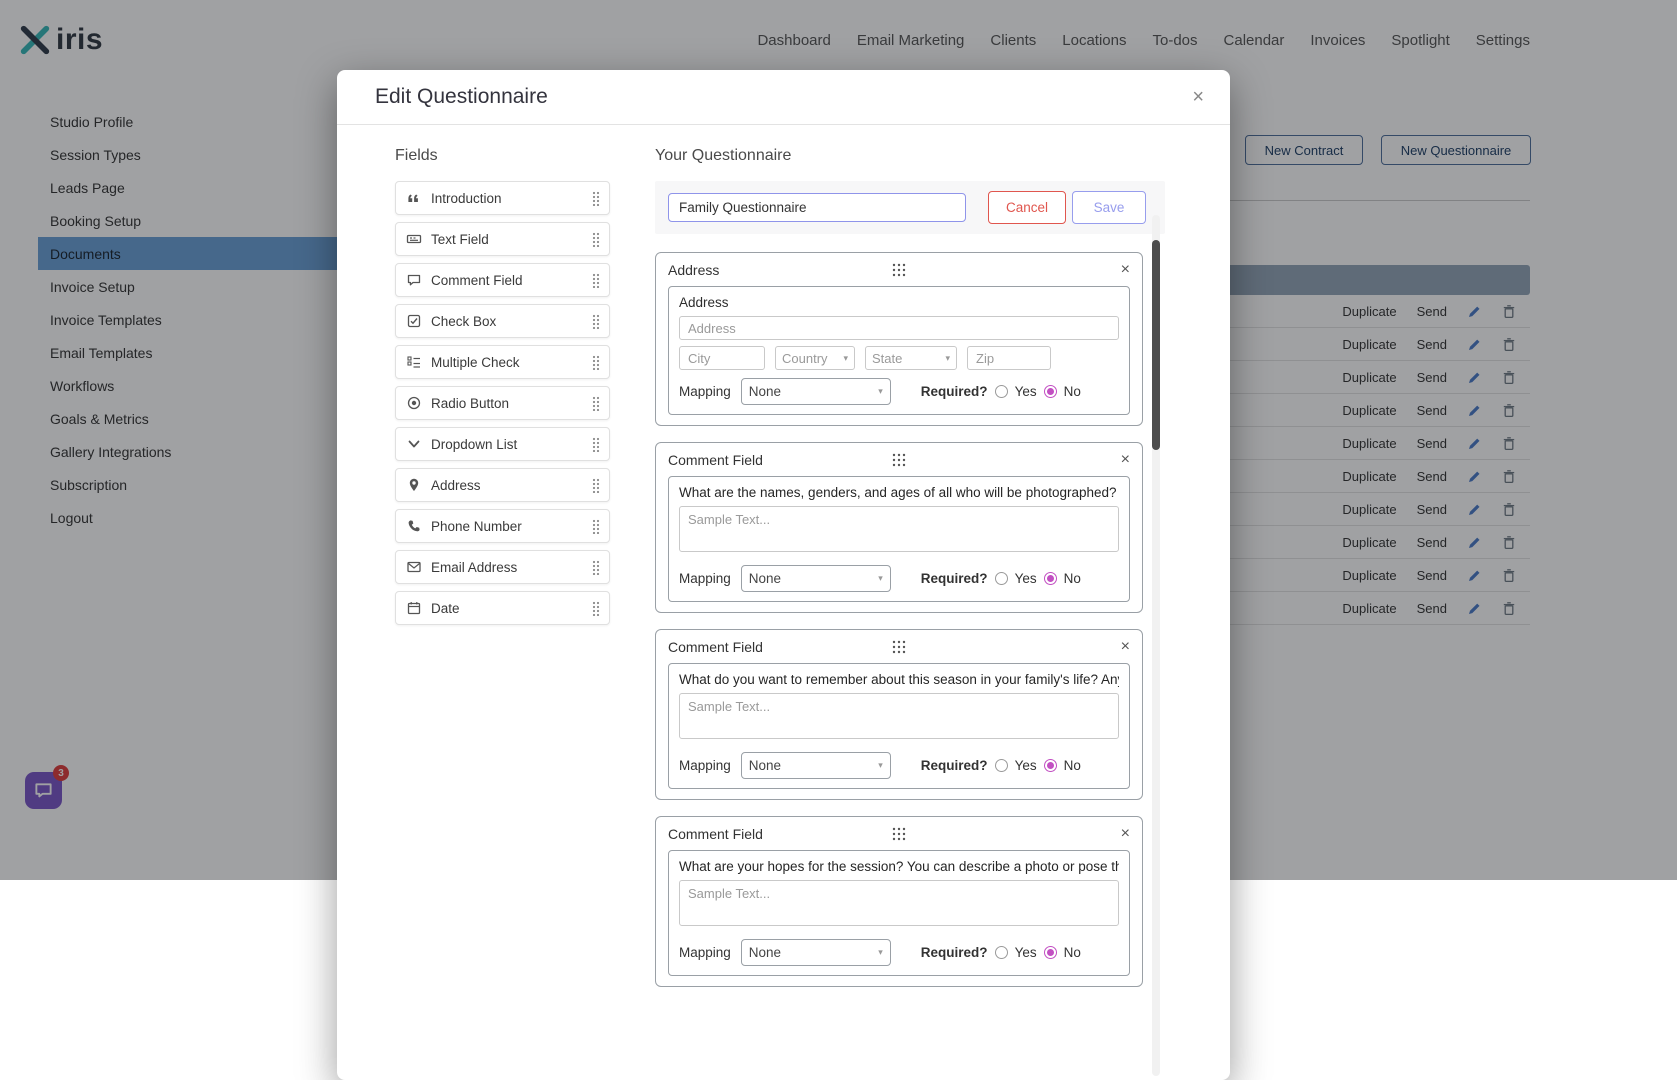 Image resolution: width=1677 pixels, height=1080 pixels. What do you see at coordinates (502, 362) in the screenshot?
I see `field-type-multiple-check: Multiple Check` at bounding box center [502, 362].